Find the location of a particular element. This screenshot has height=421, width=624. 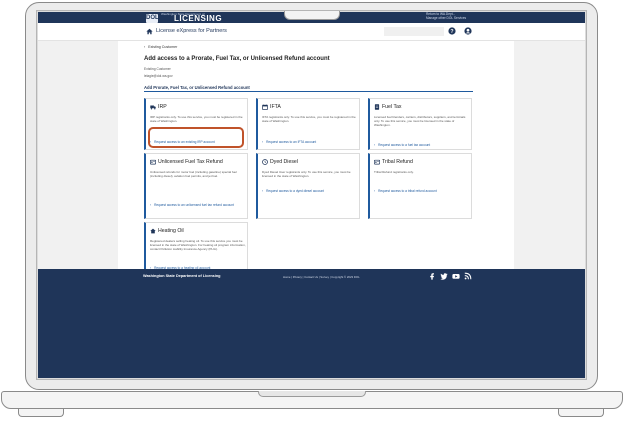

app-header: License eXpress for Partners ? is located at coordinates (311, 32).